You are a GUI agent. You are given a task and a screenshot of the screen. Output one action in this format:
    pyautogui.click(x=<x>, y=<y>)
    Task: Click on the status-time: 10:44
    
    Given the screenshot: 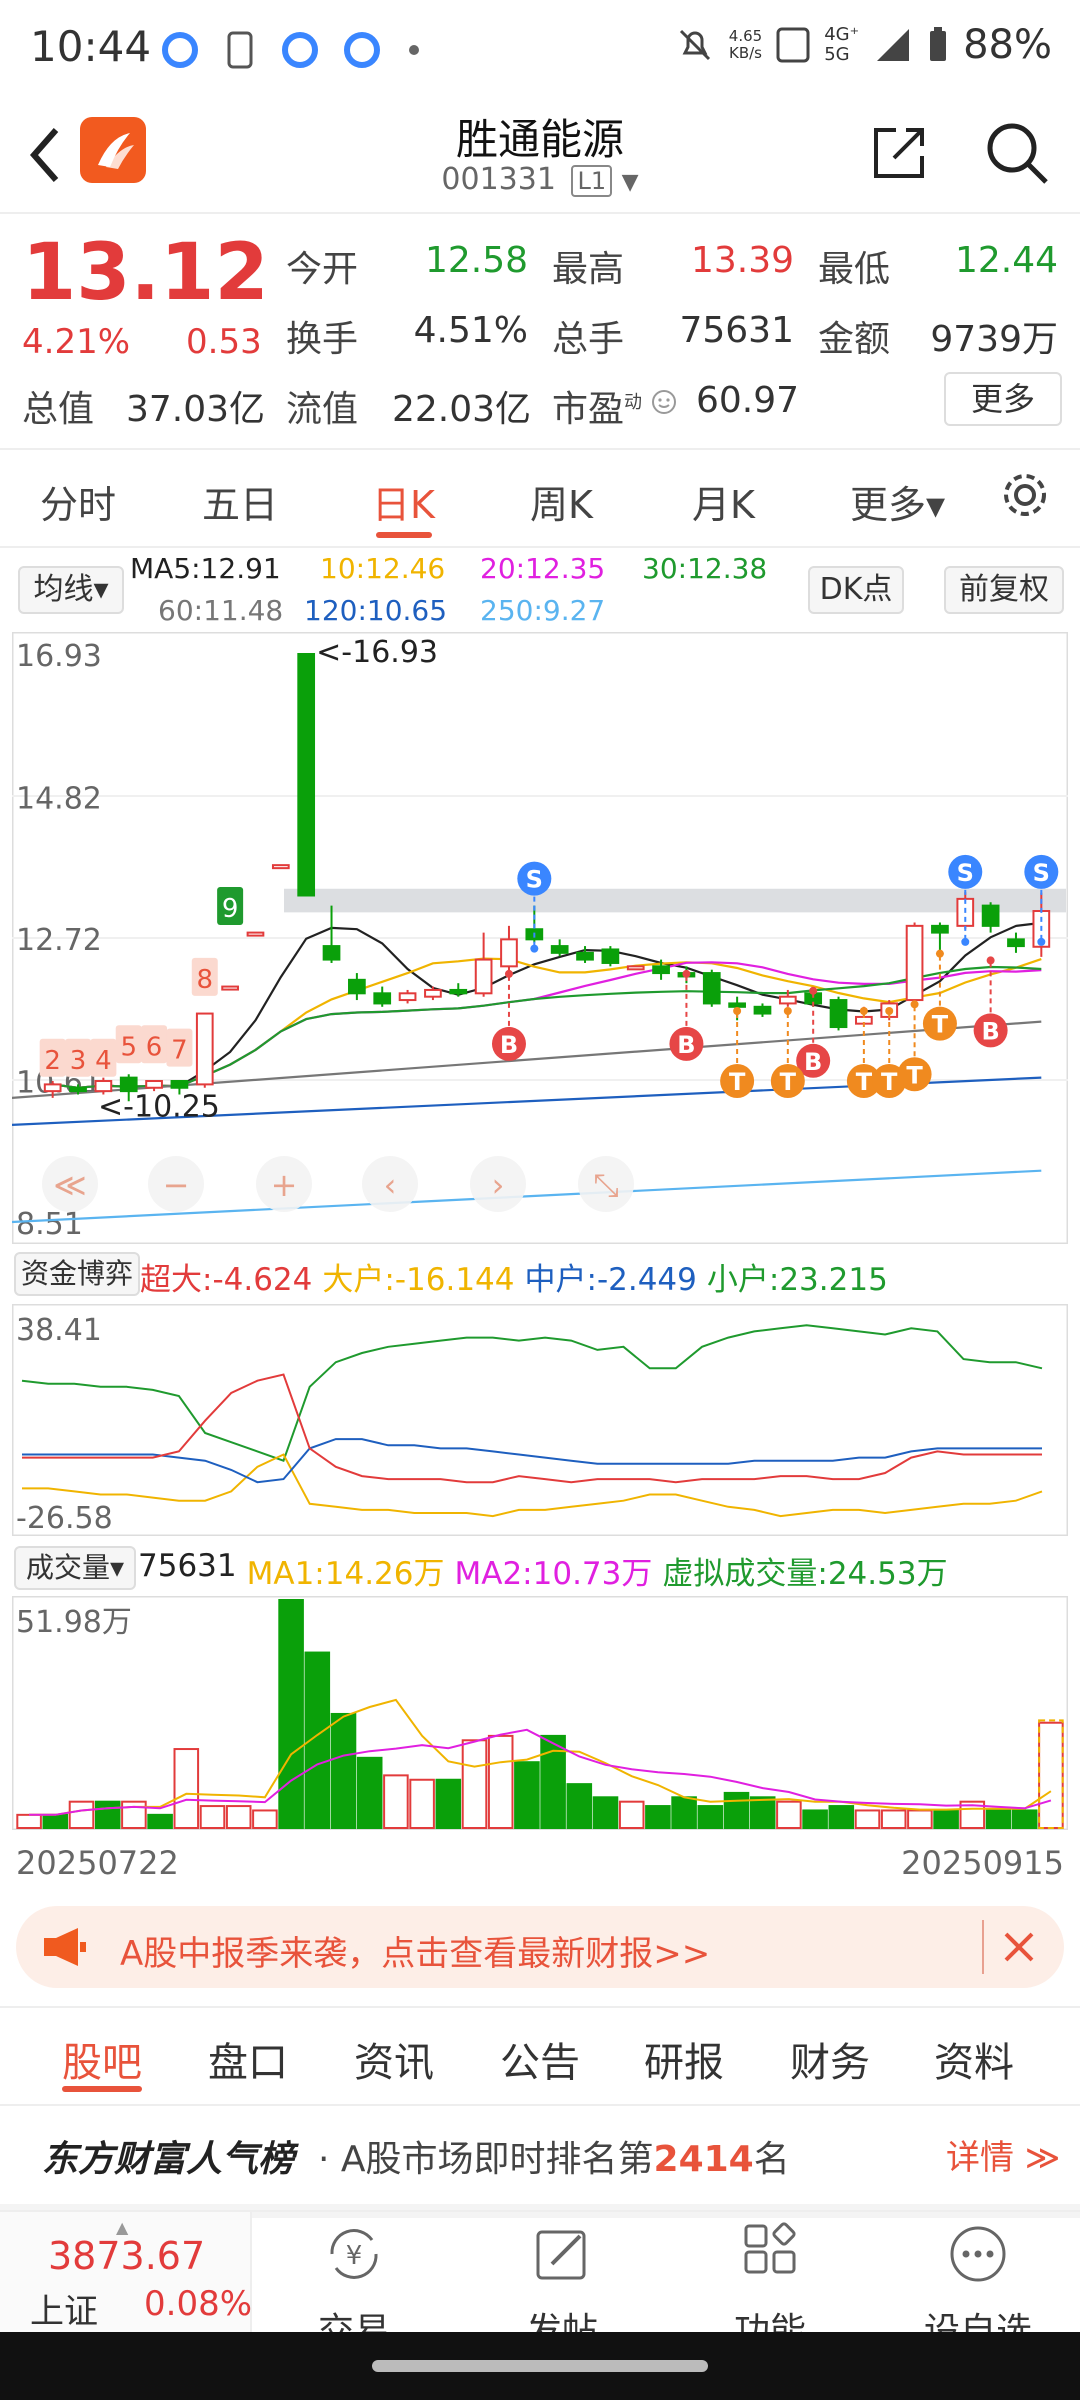 What is the action you would take?
    pyautogui.click(x=91, y=46)
    